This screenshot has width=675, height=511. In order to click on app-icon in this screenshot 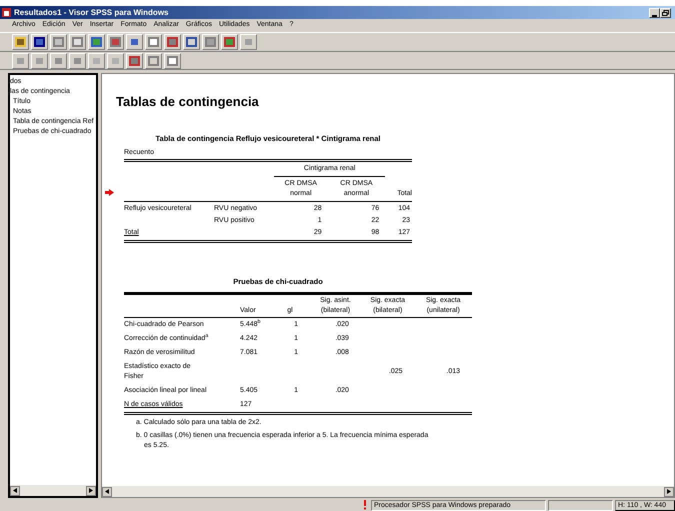, I will do `click(6, 12)`.